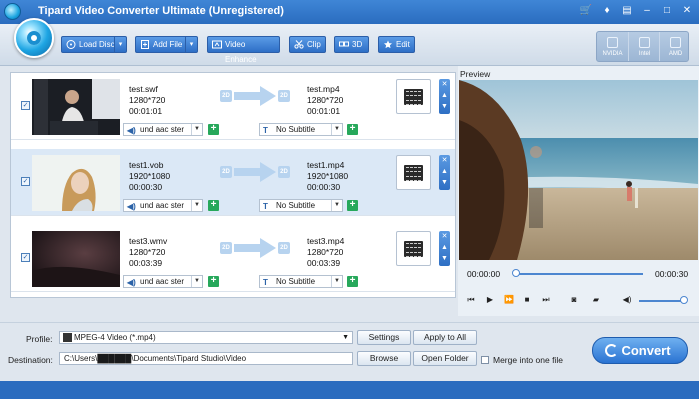 Image resolution: width=699 pixels, height=399 pixels. Describe the element at coordinates (97, 44) in the screenshot. I see `load-disc-label: Load Disc` at that location.